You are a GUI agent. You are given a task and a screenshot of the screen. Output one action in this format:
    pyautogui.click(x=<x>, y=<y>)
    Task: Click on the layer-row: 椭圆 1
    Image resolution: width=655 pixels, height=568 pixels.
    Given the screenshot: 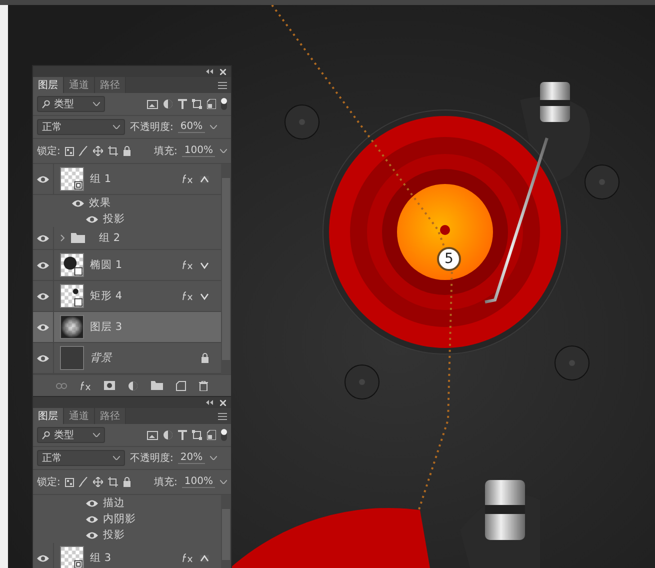 What is the action you would take?
    pyautogui.click(x=127, y=265)
    